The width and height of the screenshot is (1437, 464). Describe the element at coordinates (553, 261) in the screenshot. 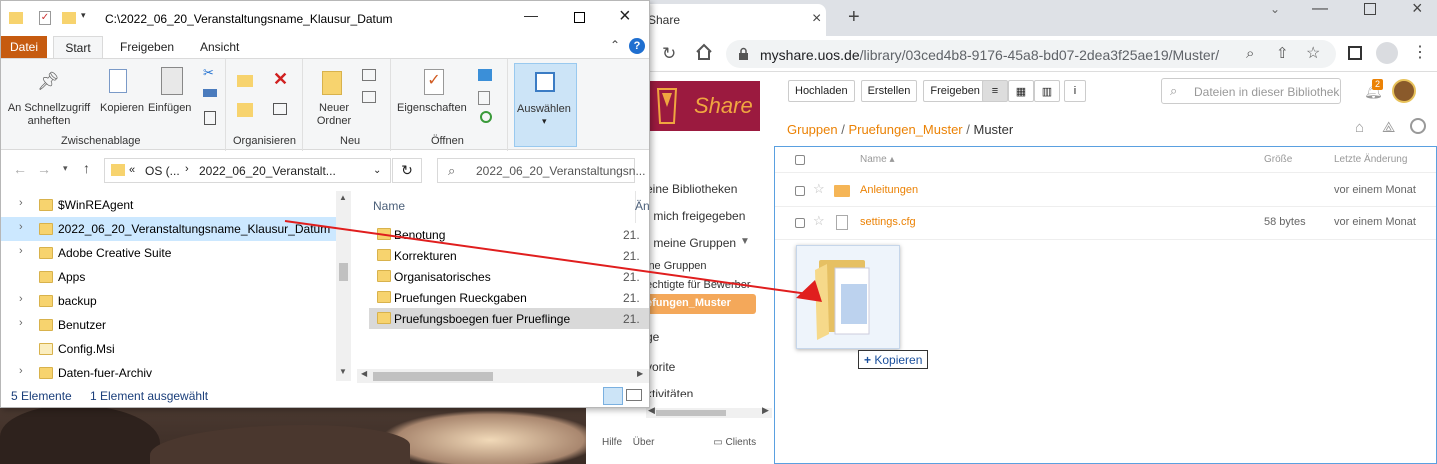

I see `drag-arrow-annotation` at that location.